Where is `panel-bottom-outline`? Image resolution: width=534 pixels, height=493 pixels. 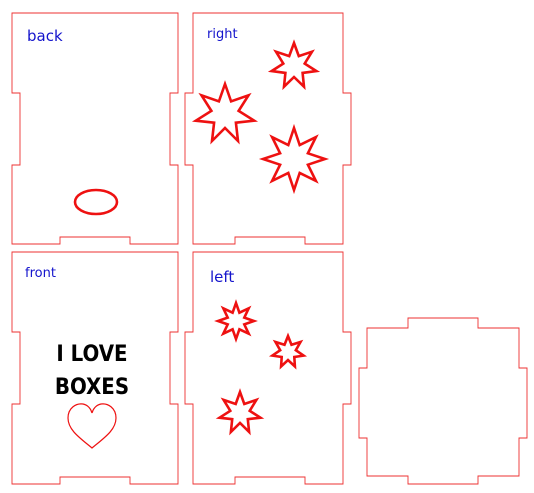 panel-bottom-outline is located at coordinates (443, 401).